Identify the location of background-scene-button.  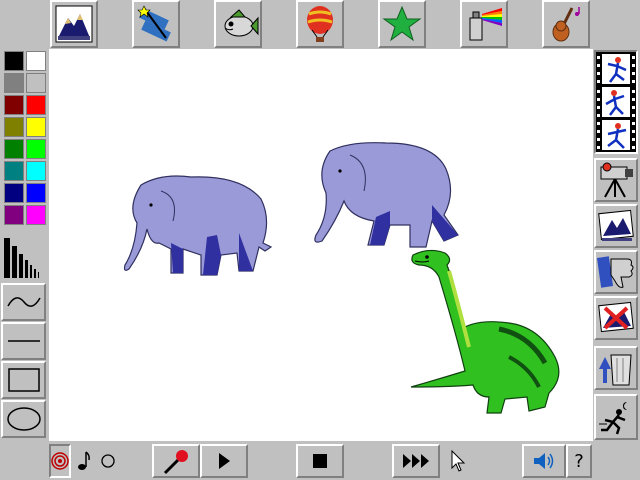
(74, 24).